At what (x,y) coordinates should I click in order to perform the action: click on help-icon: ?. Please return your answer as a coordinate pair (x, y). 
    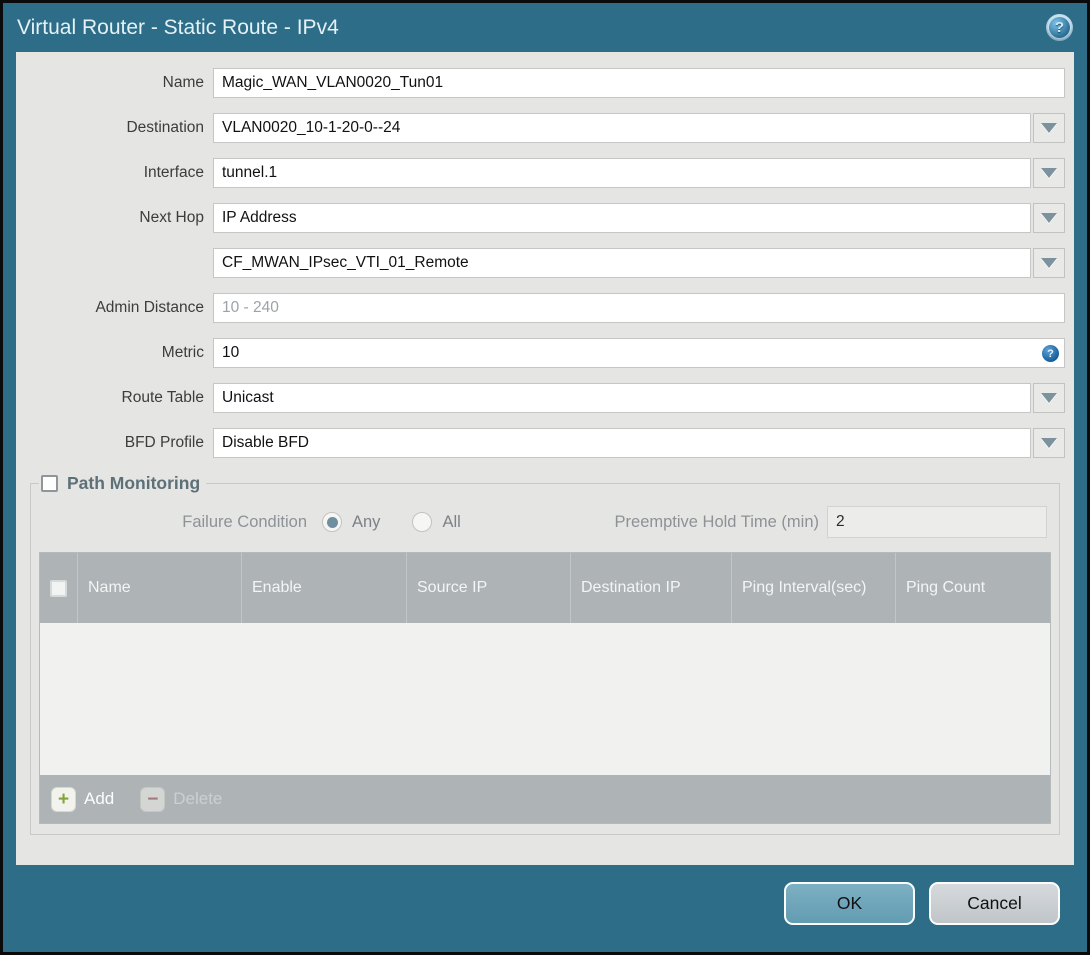
    Looking at the image, I should click on (1059, 27).